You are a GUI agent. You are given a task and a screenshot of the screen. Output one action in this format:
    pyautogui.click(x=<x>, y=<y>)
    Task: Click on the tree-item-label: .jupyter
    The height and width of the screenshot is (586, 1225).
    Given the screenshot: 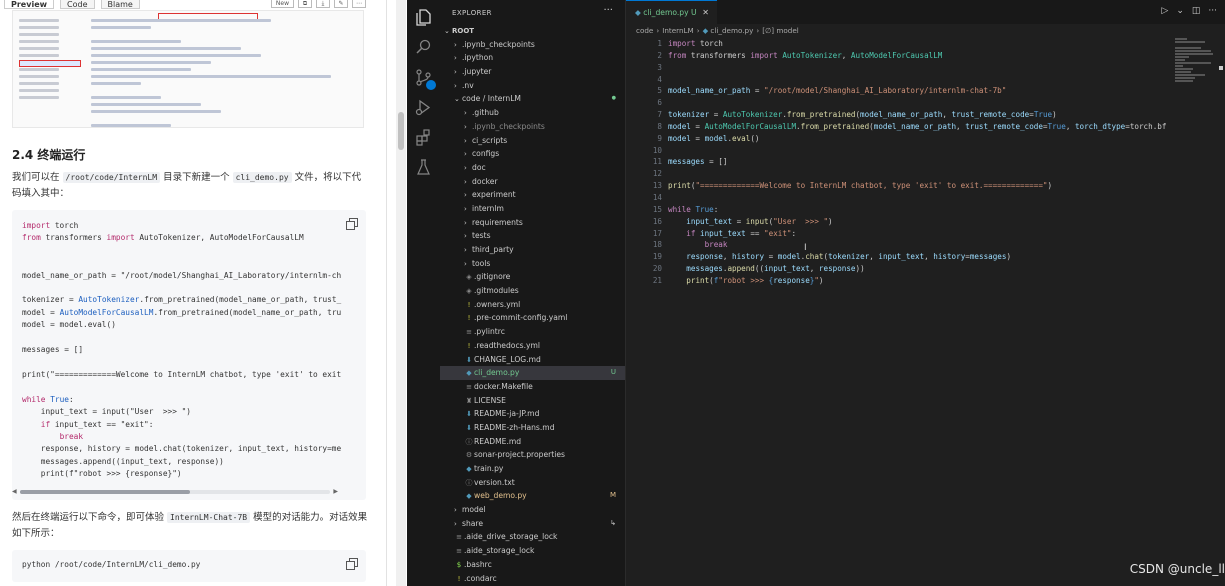 What is the action you would take?
    pyautogui.click(x=477, y=72)
    